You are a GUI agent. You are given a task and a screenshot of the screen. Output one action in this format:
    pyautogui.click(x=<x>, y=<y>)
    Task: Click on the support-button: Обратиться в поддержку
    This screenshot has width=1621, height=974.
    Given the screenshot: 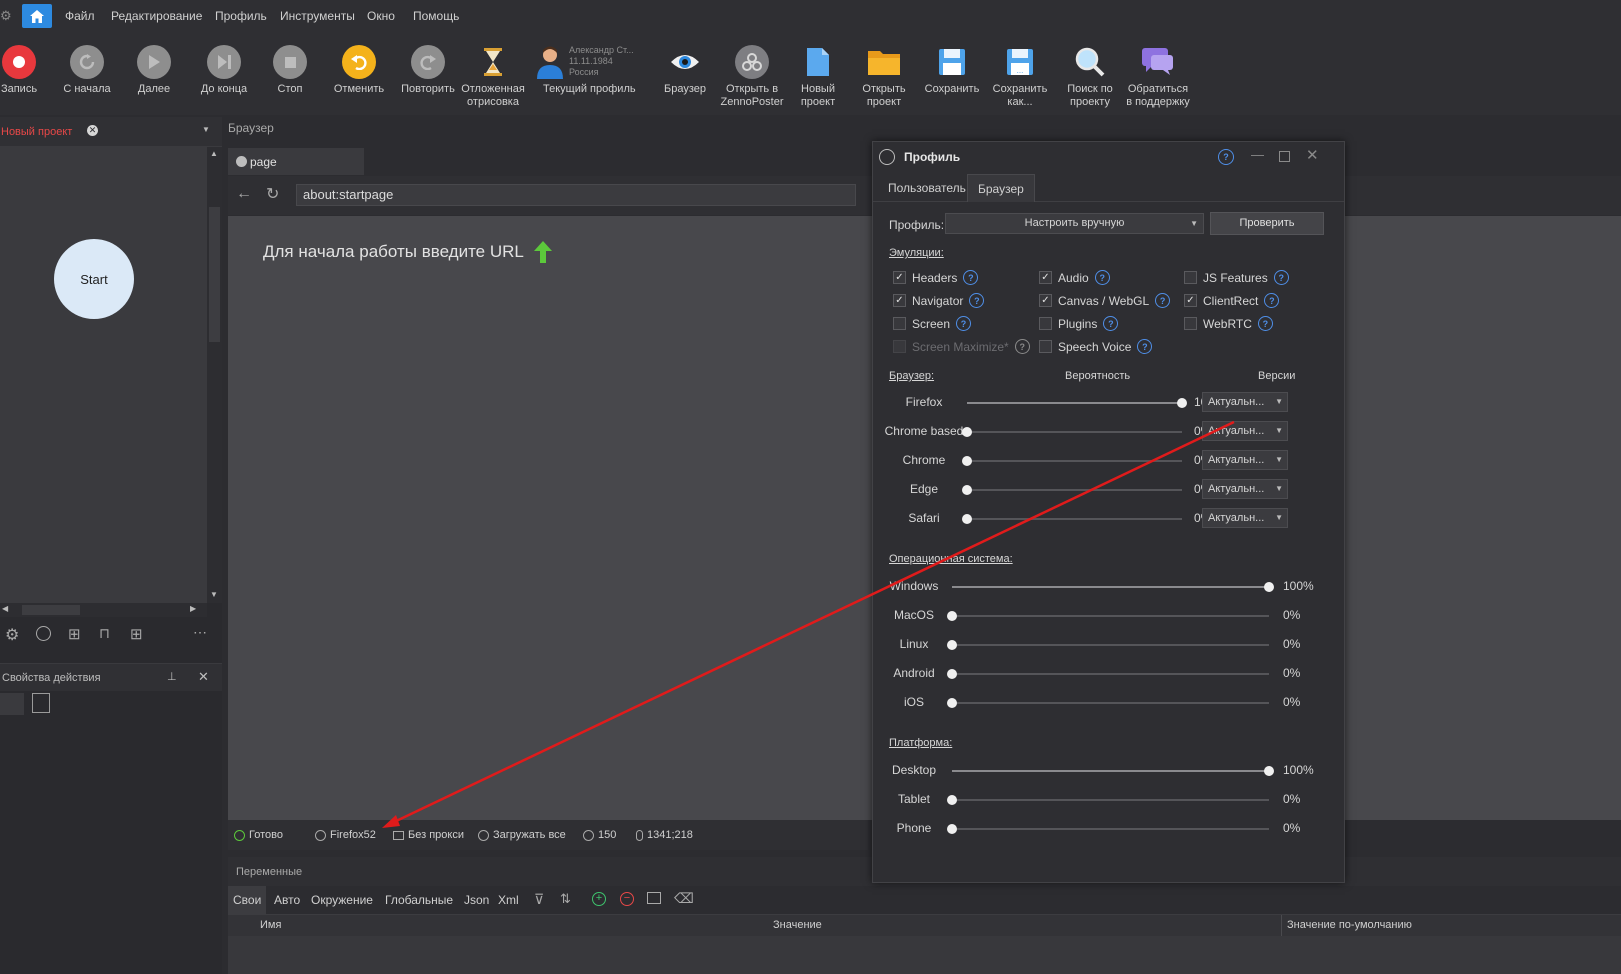 What is the action you would take?
    pyautogui.click(x=1158, y=77)
    